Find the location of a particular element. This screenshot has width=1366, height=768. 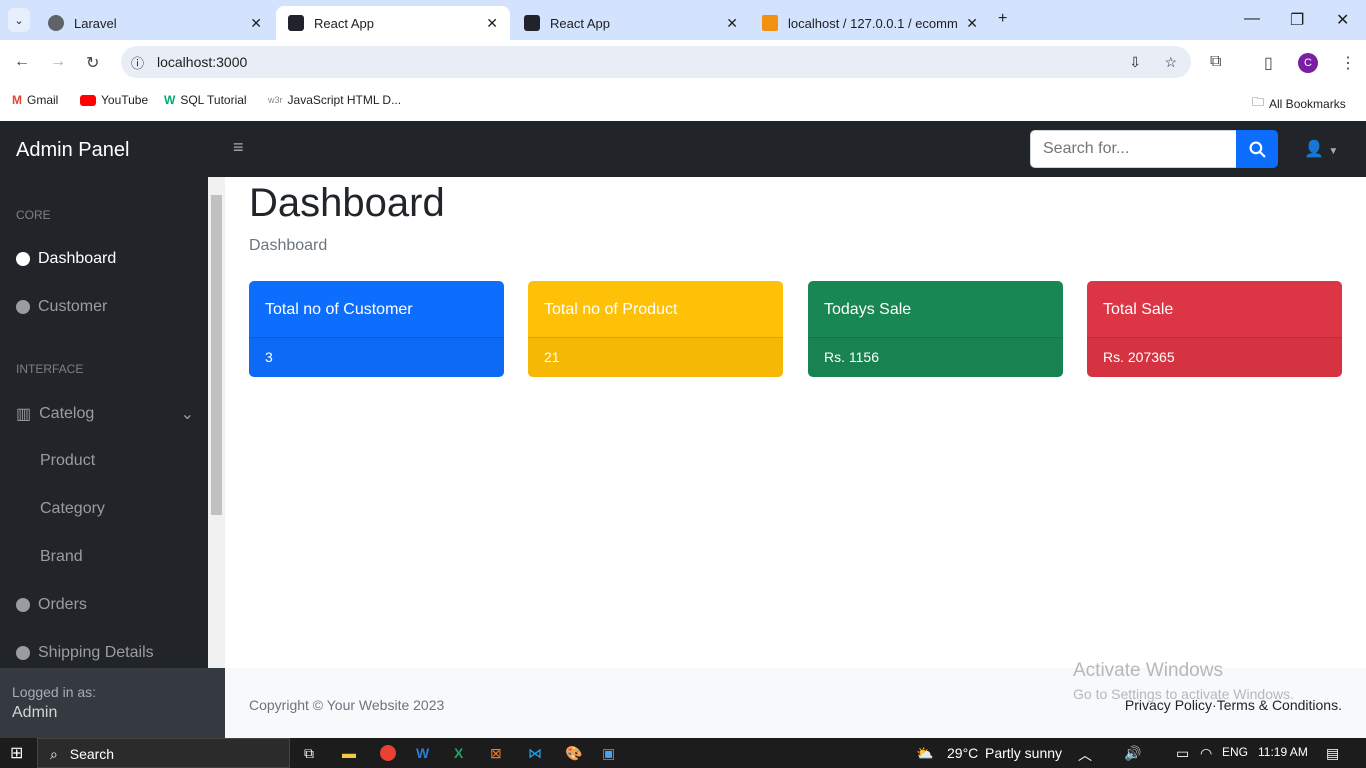

clock: 11:19 AM is located at coordinates (1283, 752).